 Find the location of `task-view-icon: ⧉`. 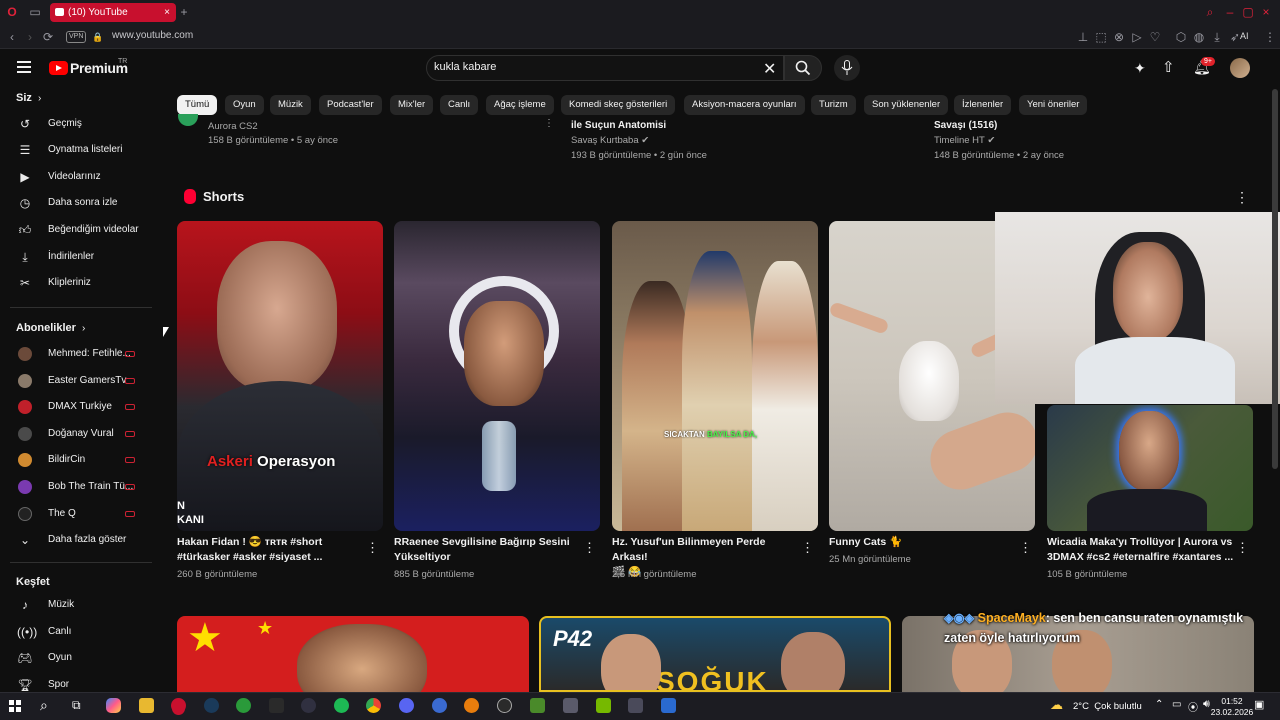

task-view-icon: ⧉ is located at coordinates (76, 705).